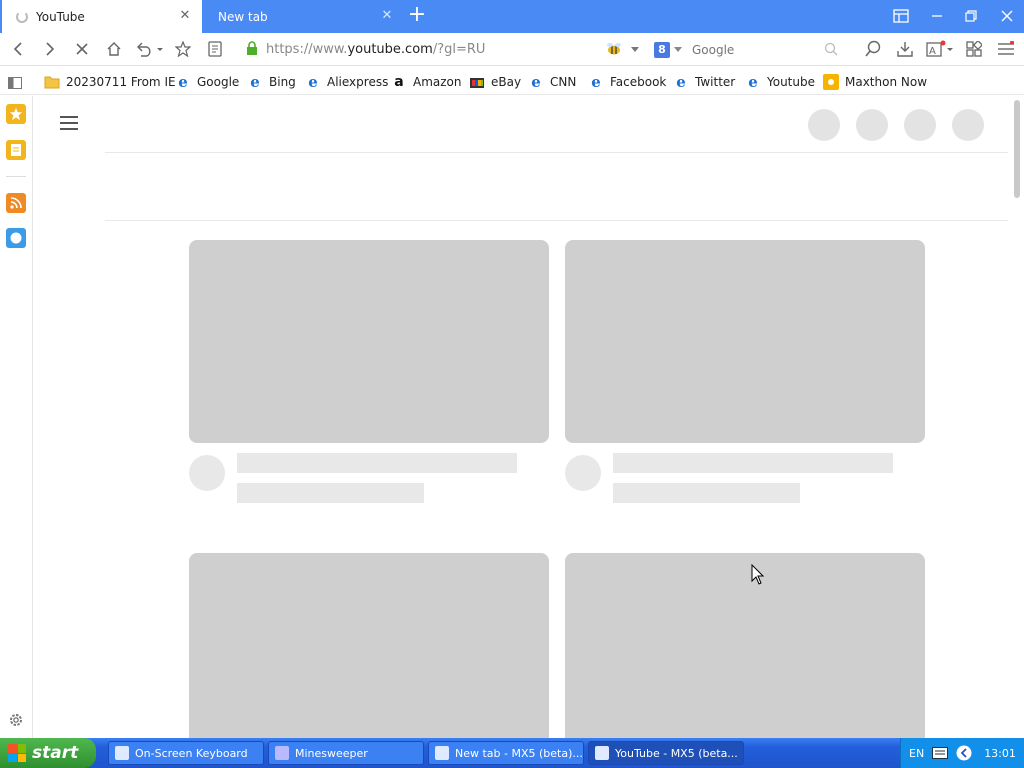  What do you see at coordinates (971, 16) in the screenshot?
I see `restore-icon` at bounding box center [971, 16].